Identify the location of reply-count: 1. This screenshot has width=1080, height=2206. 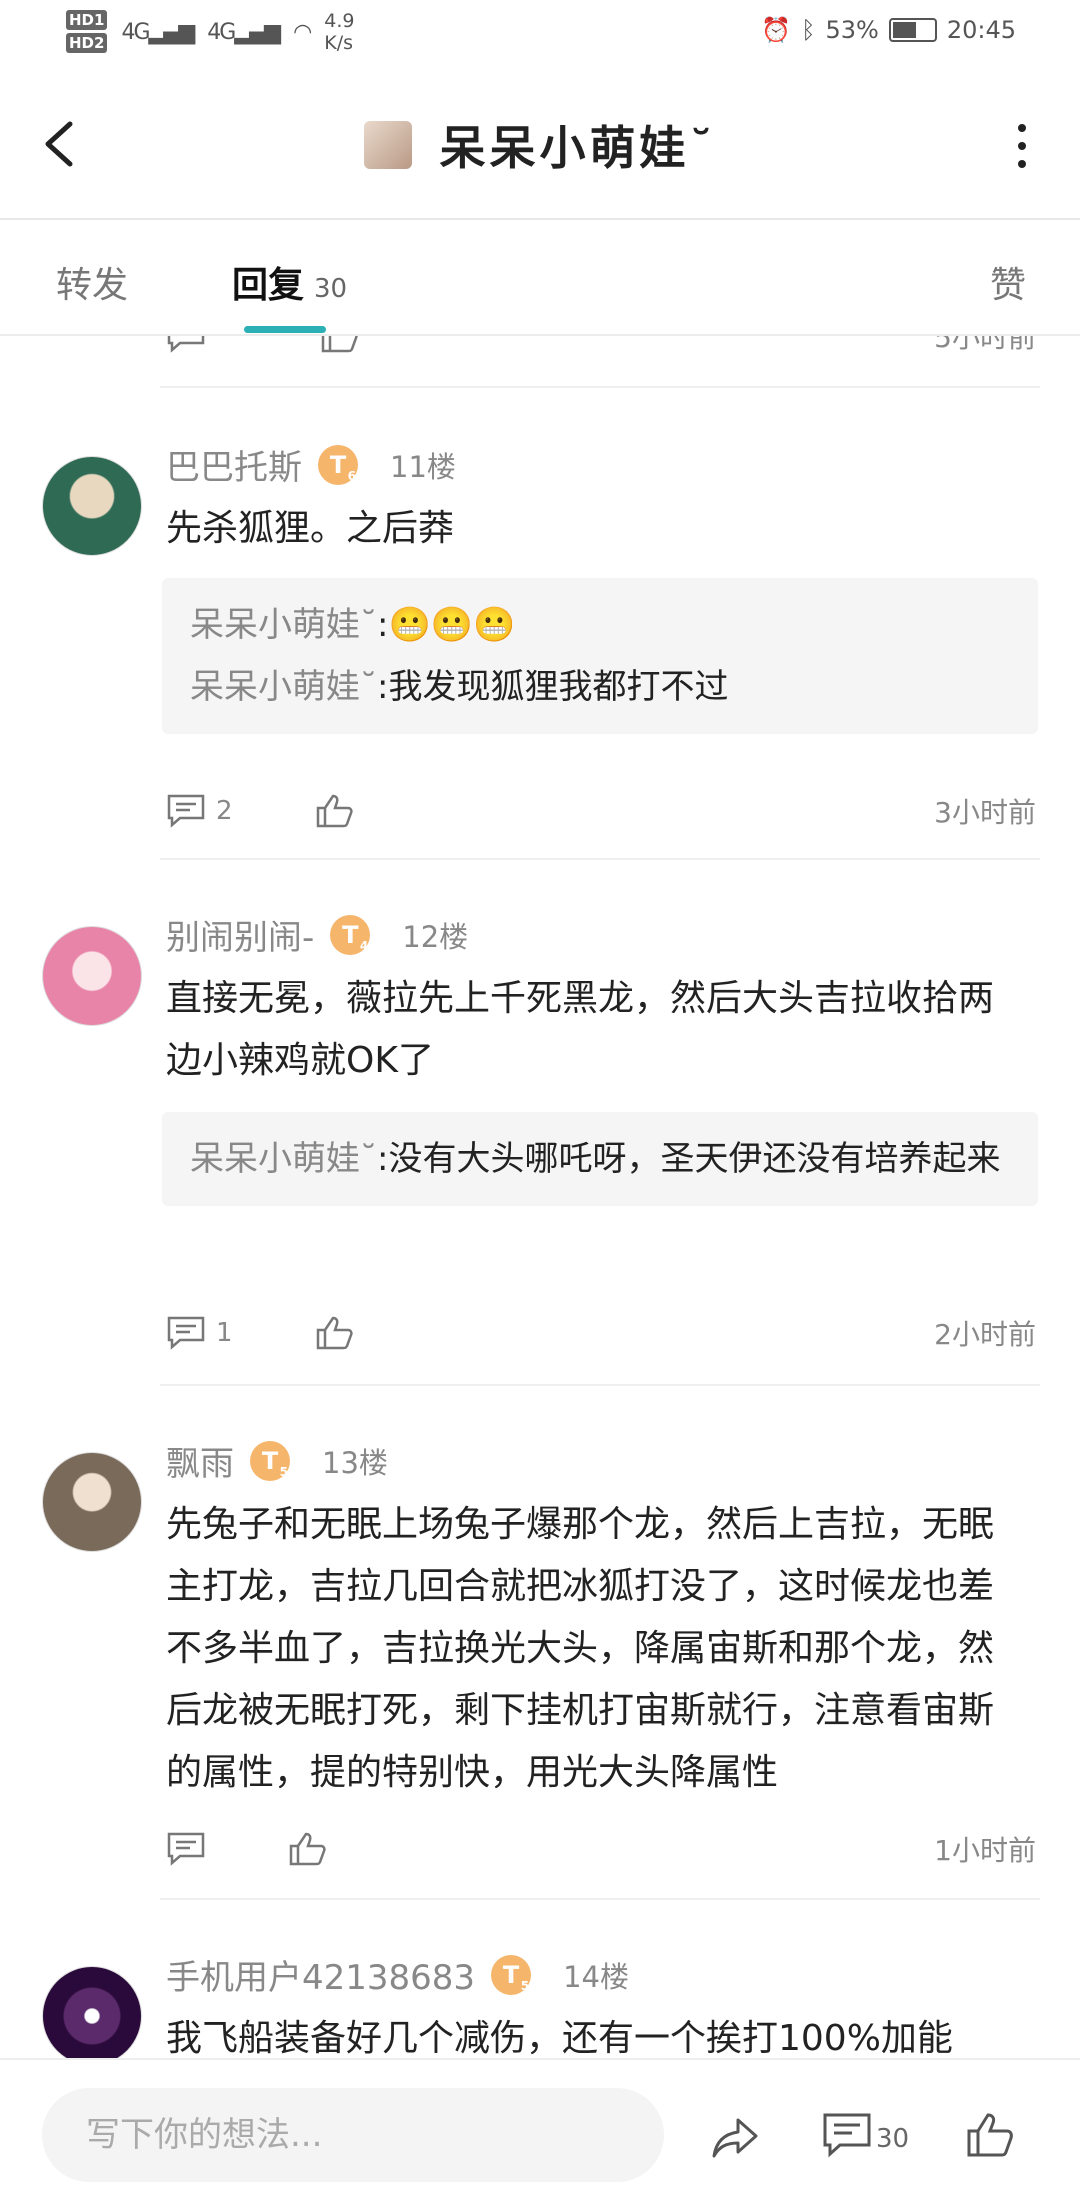
(224, 1333).